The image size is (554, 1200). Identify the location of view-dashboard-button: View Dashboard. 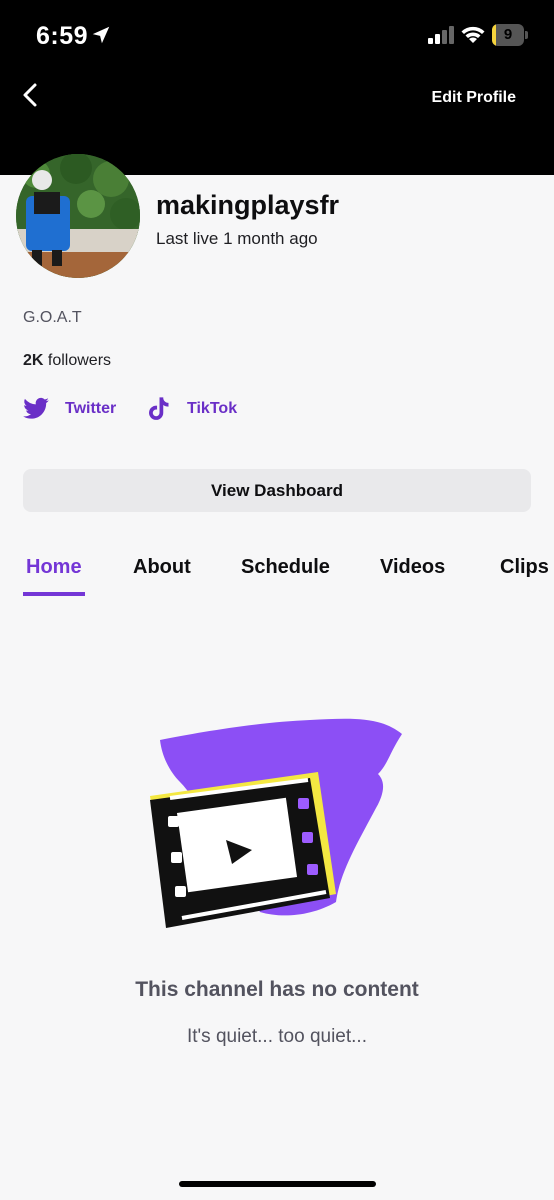
(277, 490).